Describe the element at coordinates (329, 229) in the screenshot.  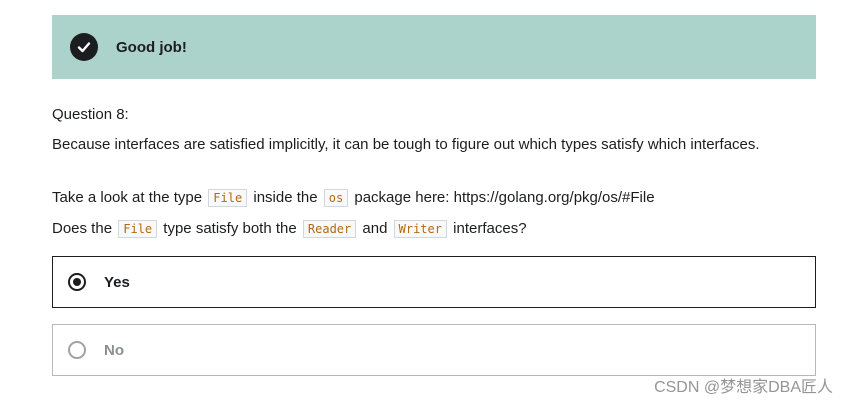
I see `code-reader: Reader` at that location.